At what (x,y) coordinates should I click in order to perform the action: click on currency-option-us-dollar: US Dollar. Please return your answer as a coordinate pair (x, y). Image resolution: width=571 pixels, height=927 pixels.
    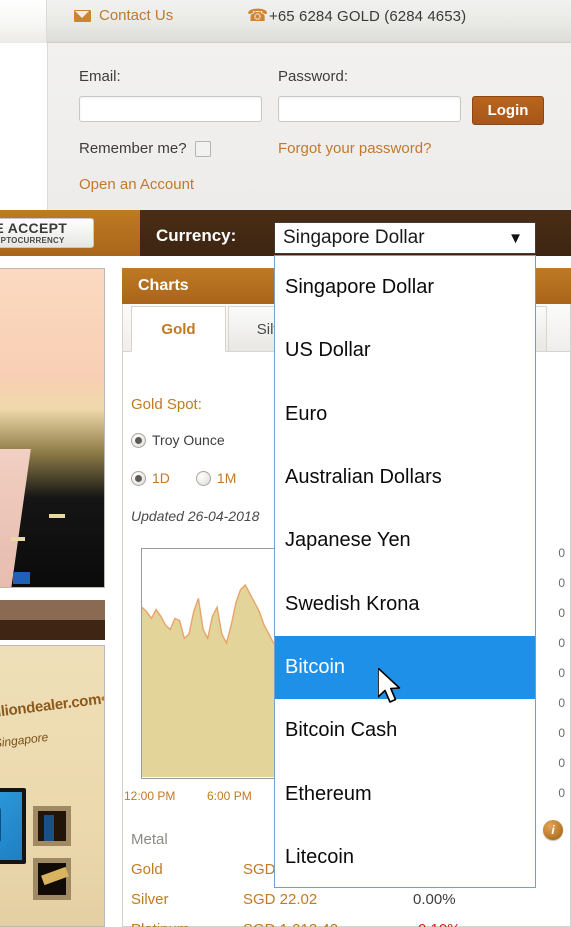
    Looking at the image, I should click on (405, 350).